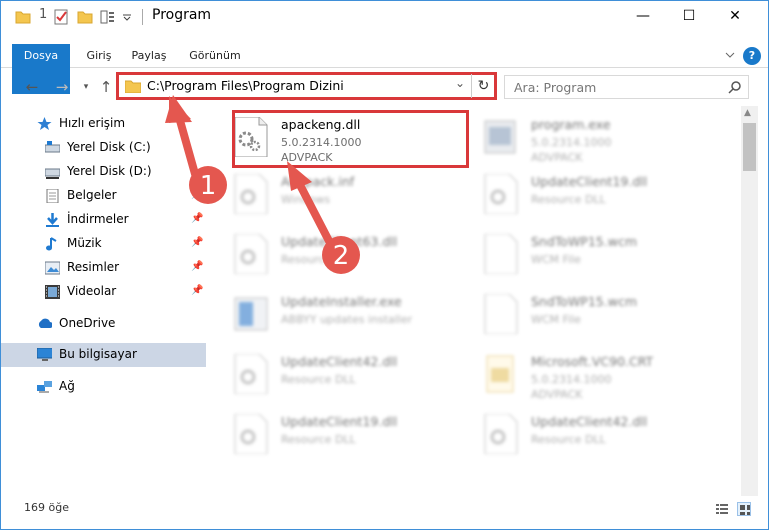 This screenshot has width=769, height=530. Describe the element at coordinates (103, 244) in the screenshot. I see `sidebar-item-music: Müzik 📌` at that location.